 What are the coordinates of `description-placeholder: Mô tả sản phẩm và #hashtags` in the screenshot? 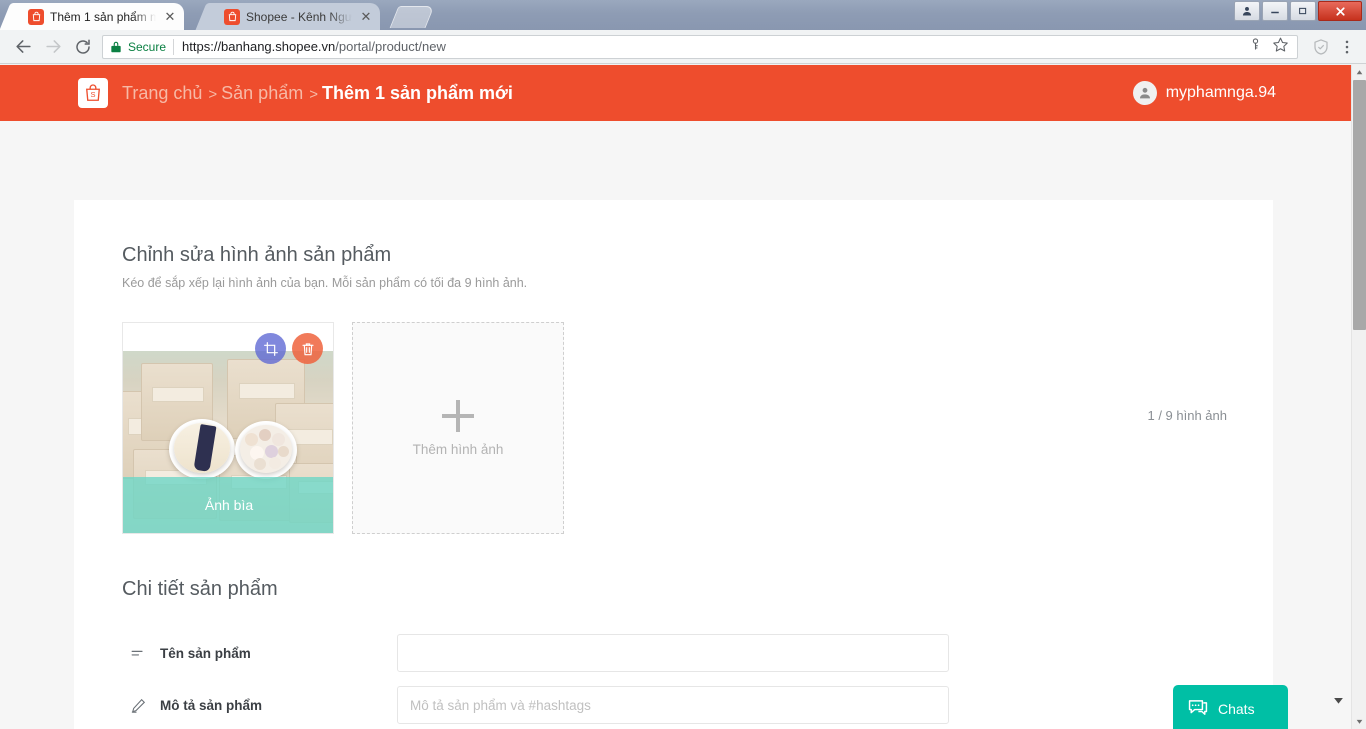 It's located at (500, 705).